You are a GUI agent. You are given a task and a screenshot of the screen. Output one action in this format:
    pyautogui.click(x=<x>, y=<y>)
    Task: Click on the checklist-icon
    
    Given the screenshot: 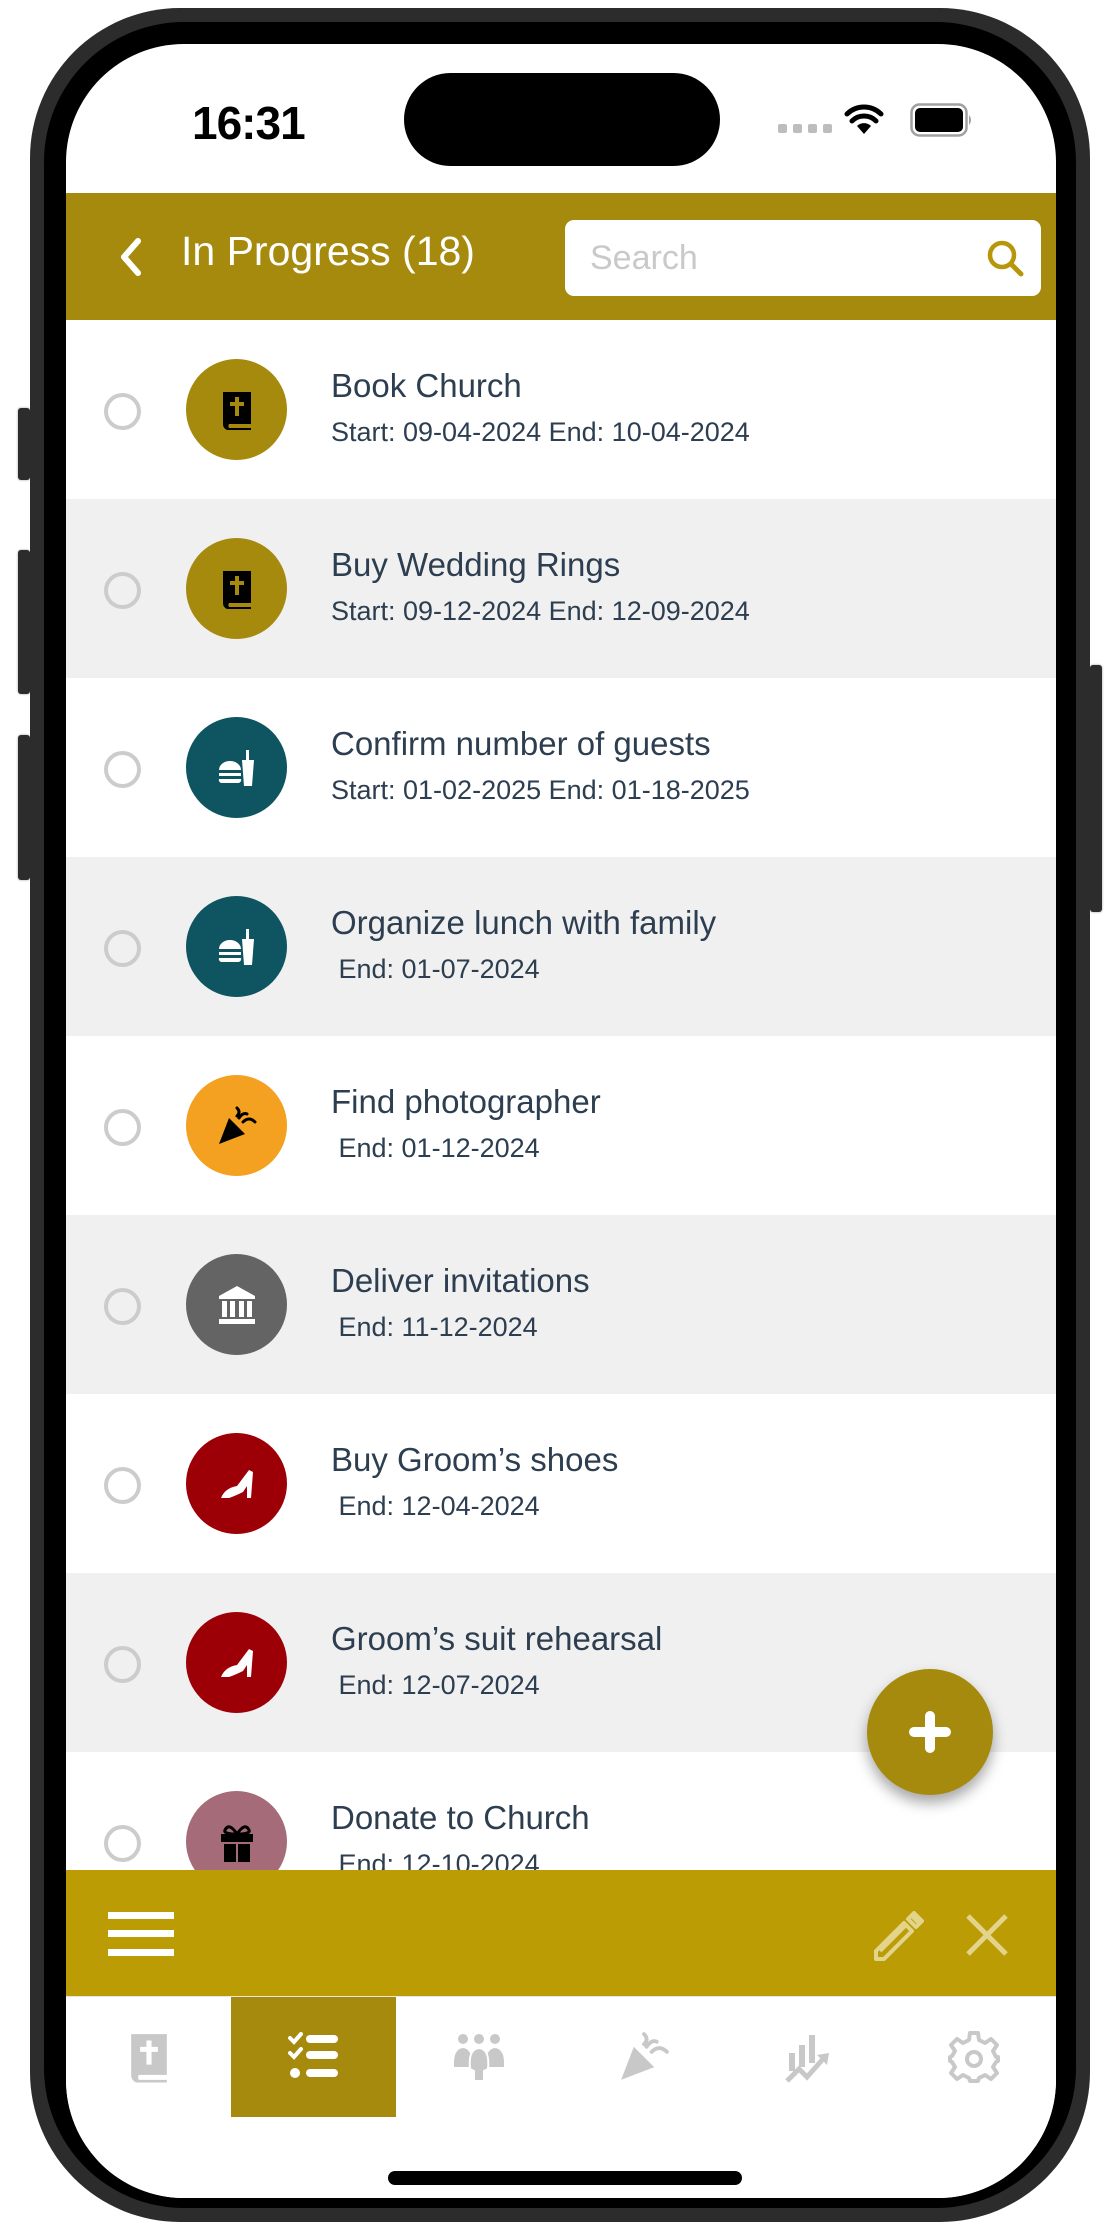 What is the action you would take?
    pyautogui.click(x=314, y=2057)
    